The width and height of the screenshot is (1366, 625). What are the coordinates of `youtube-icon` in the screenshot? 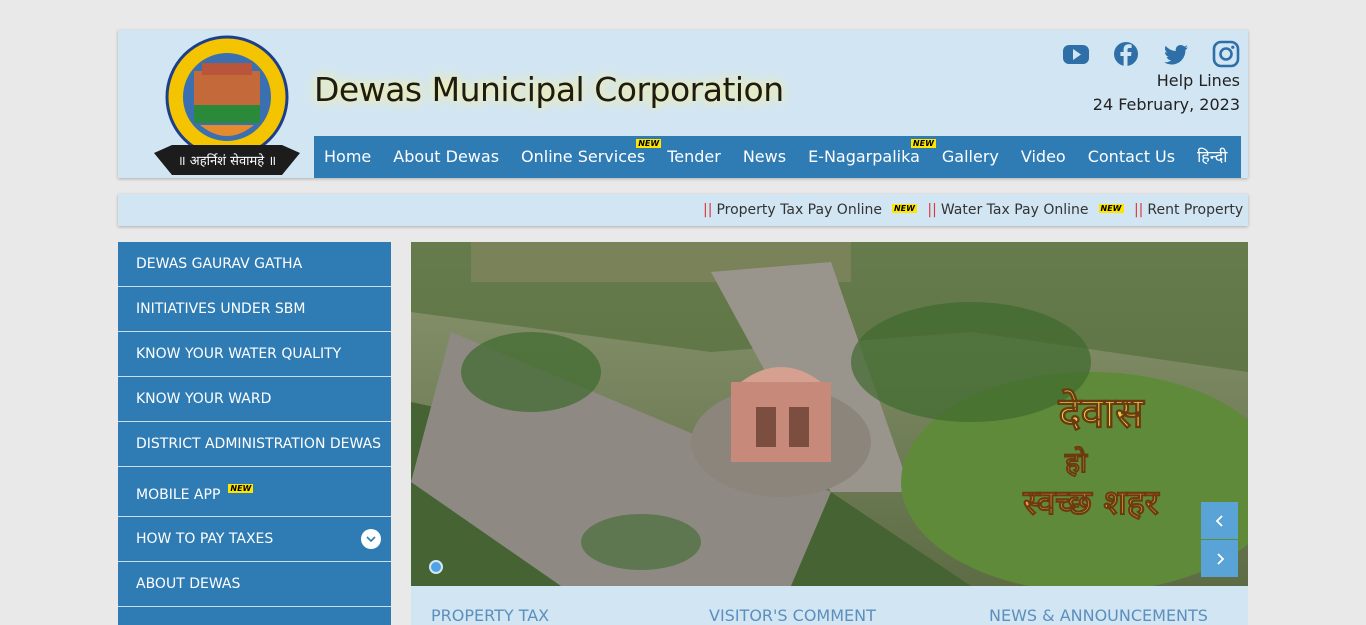 It's located at (1076, 54).